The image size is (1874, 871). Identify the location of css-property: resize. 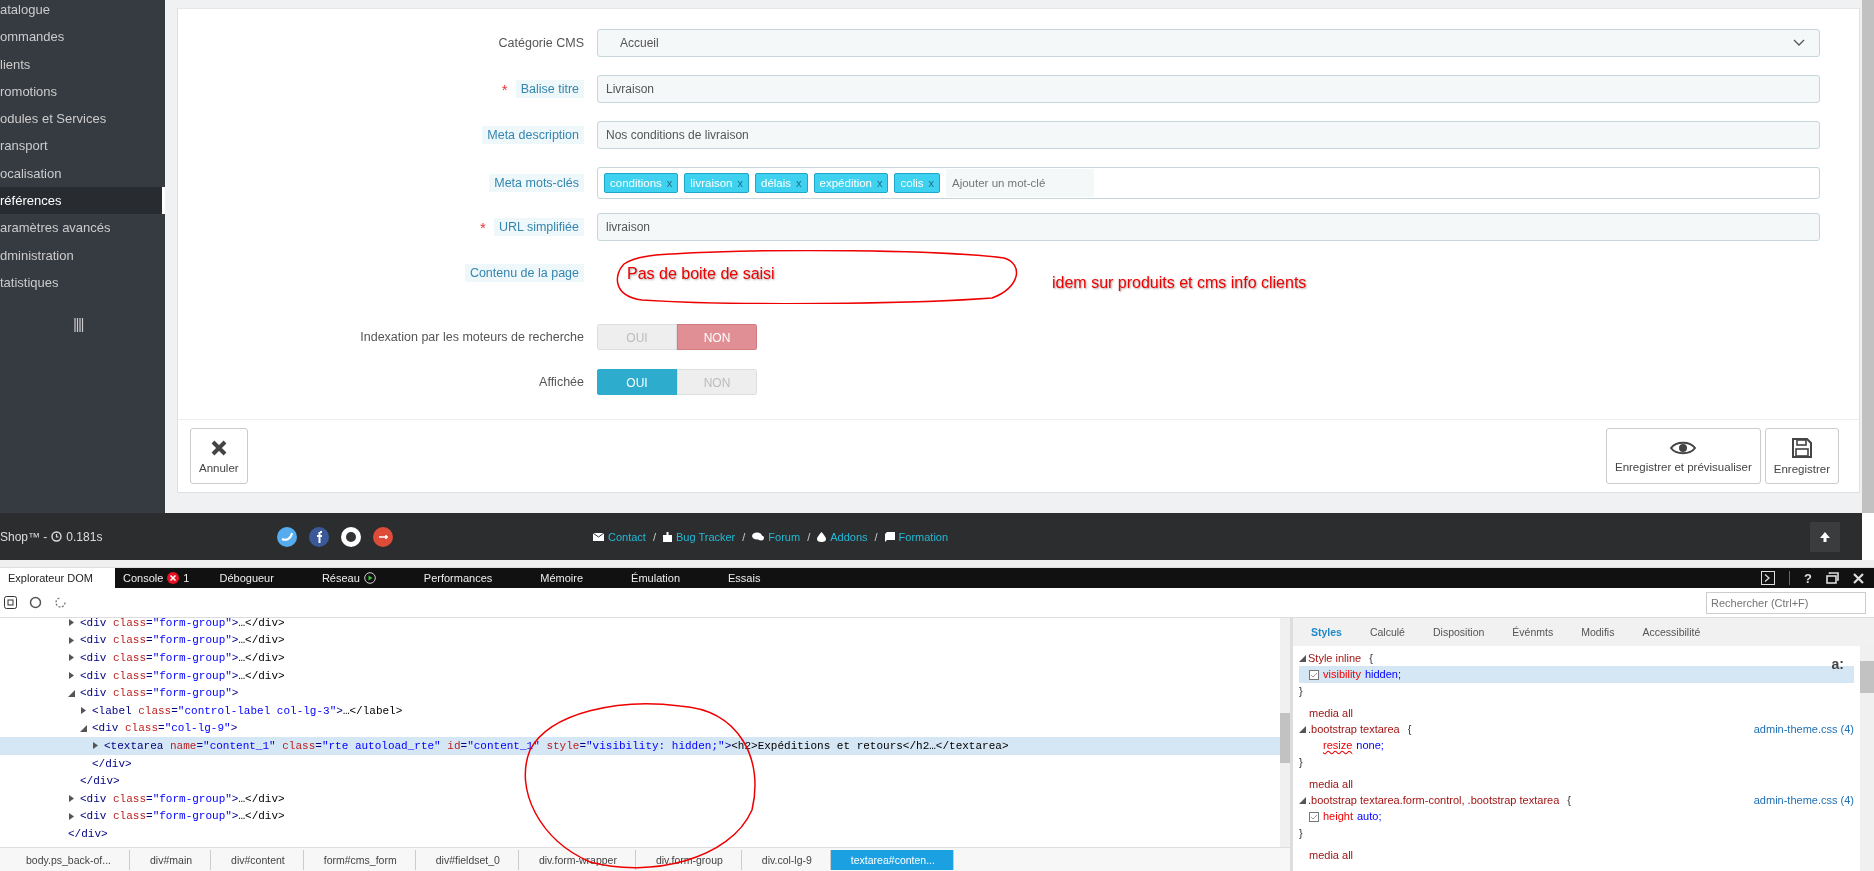
(1338, 745).